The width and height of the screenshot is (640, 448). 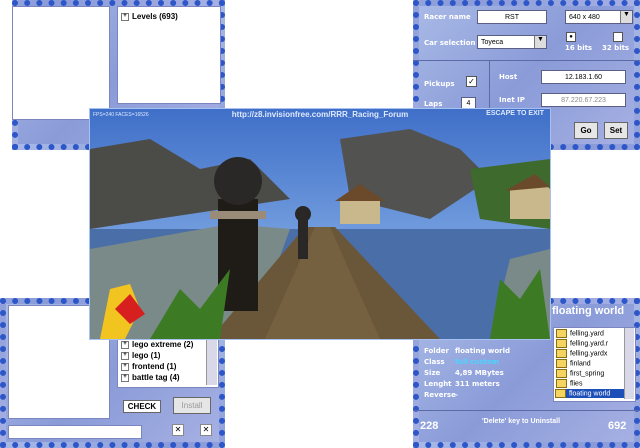 What do you see at coordinates (573, 363) in the screenshot?
I see `list-item: finland` at bounding box center [573, 363].